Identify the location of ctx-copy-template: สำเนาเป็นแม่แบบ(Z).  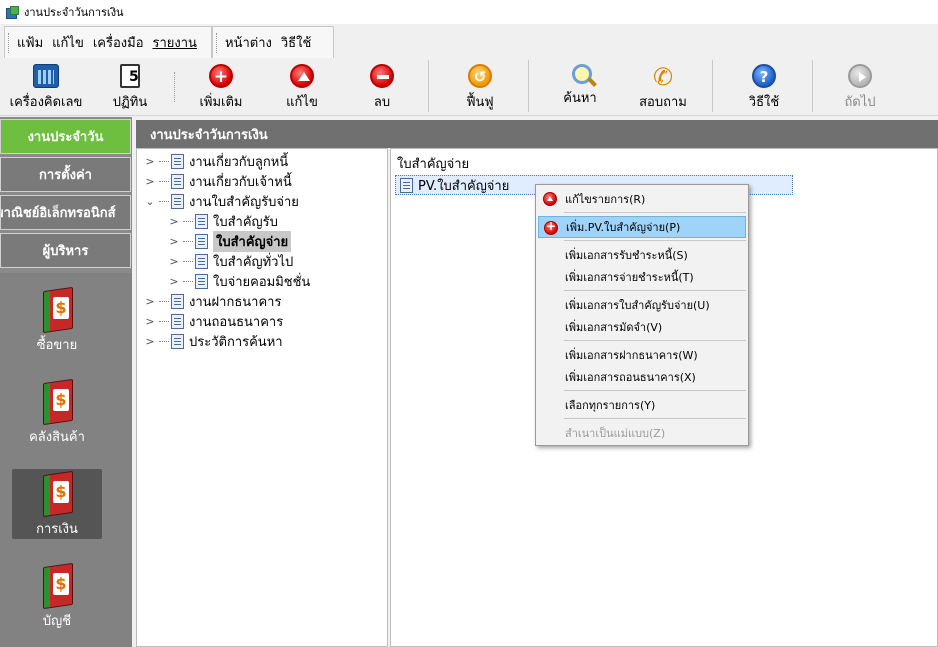
(642, 433).